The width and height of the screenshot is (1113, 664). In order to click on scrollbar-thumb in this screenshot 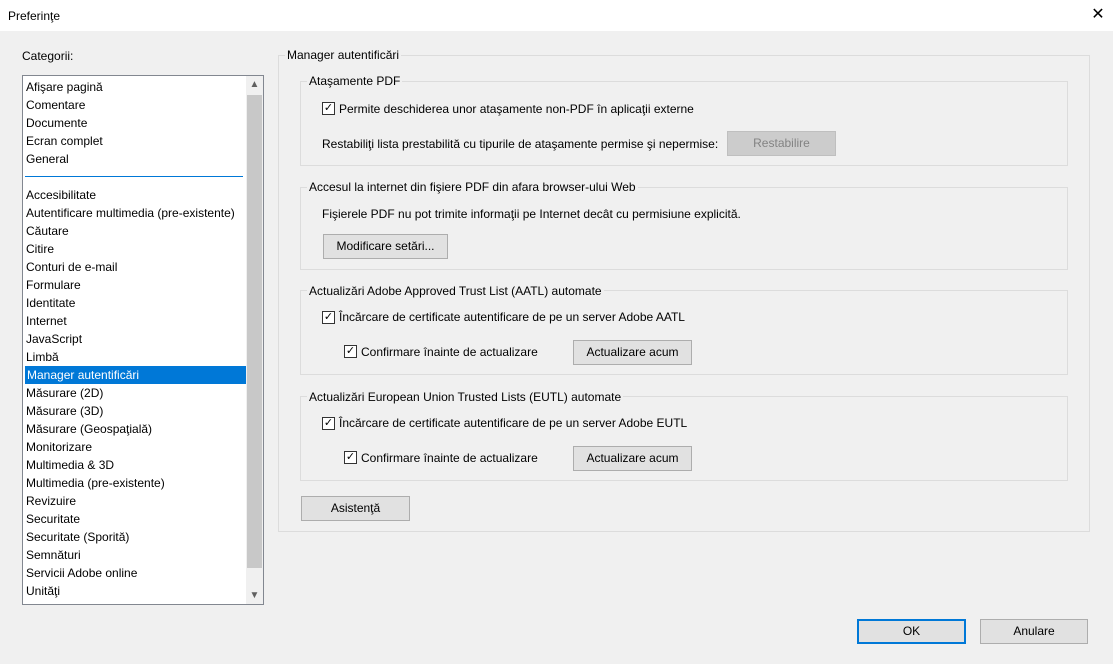, I will do `click(254, 331)`.